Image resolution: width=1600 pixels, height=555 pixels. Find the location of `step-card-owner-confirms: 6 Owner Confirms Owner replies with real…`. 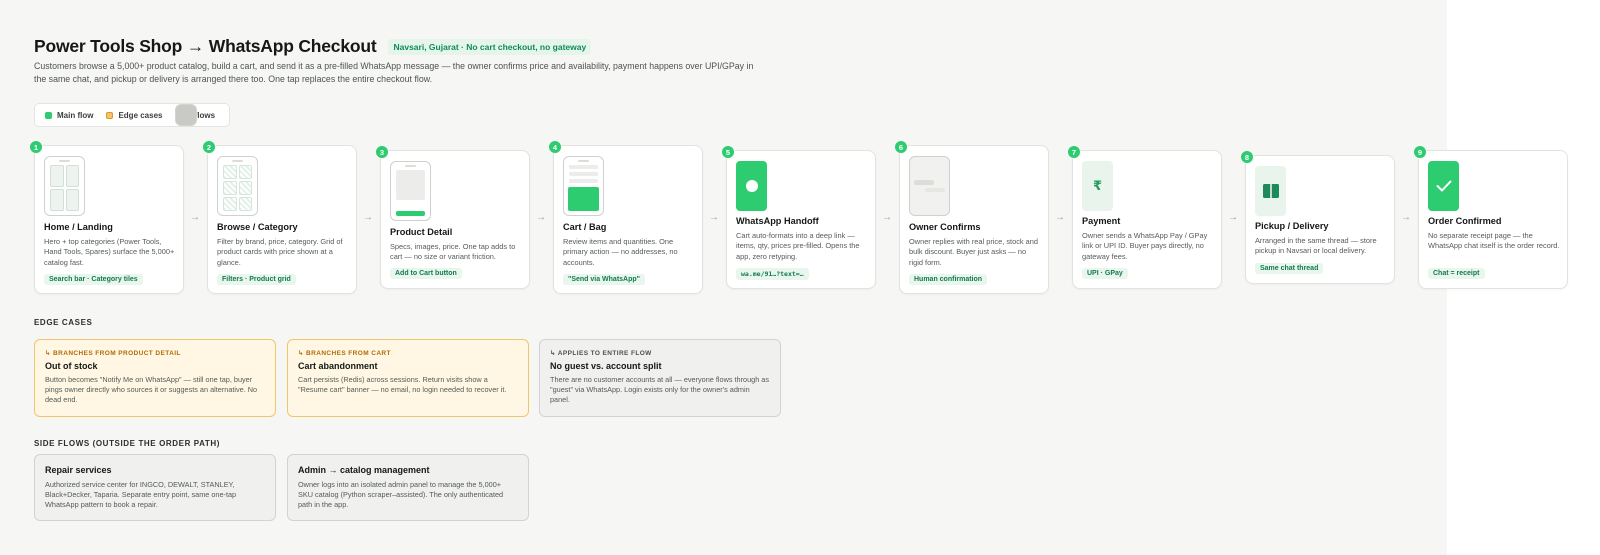

step-card-owner-confirms: 6 Owner Confirms Owner replies with real… is located at coordinates (971, 217).